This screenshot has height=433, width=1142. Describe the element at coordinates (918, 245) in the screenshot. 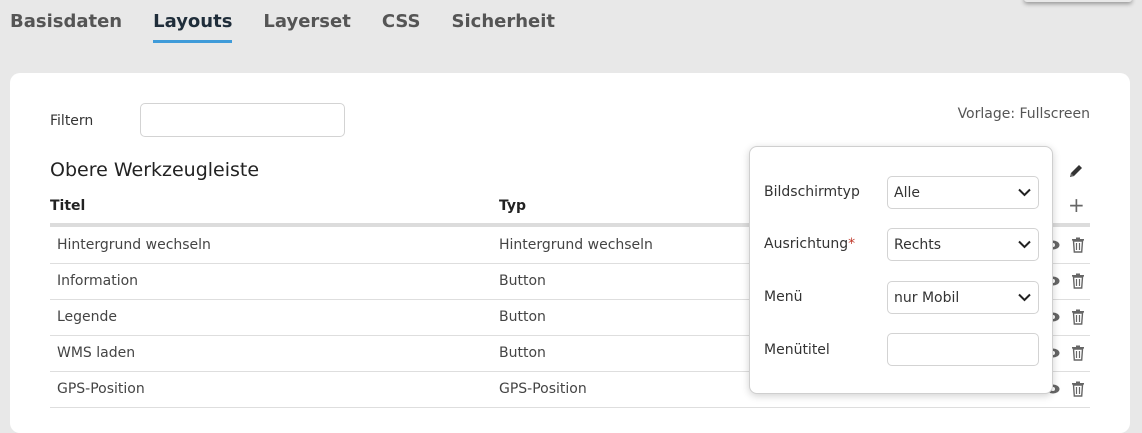

I see `select-value: Rechts` at that location.